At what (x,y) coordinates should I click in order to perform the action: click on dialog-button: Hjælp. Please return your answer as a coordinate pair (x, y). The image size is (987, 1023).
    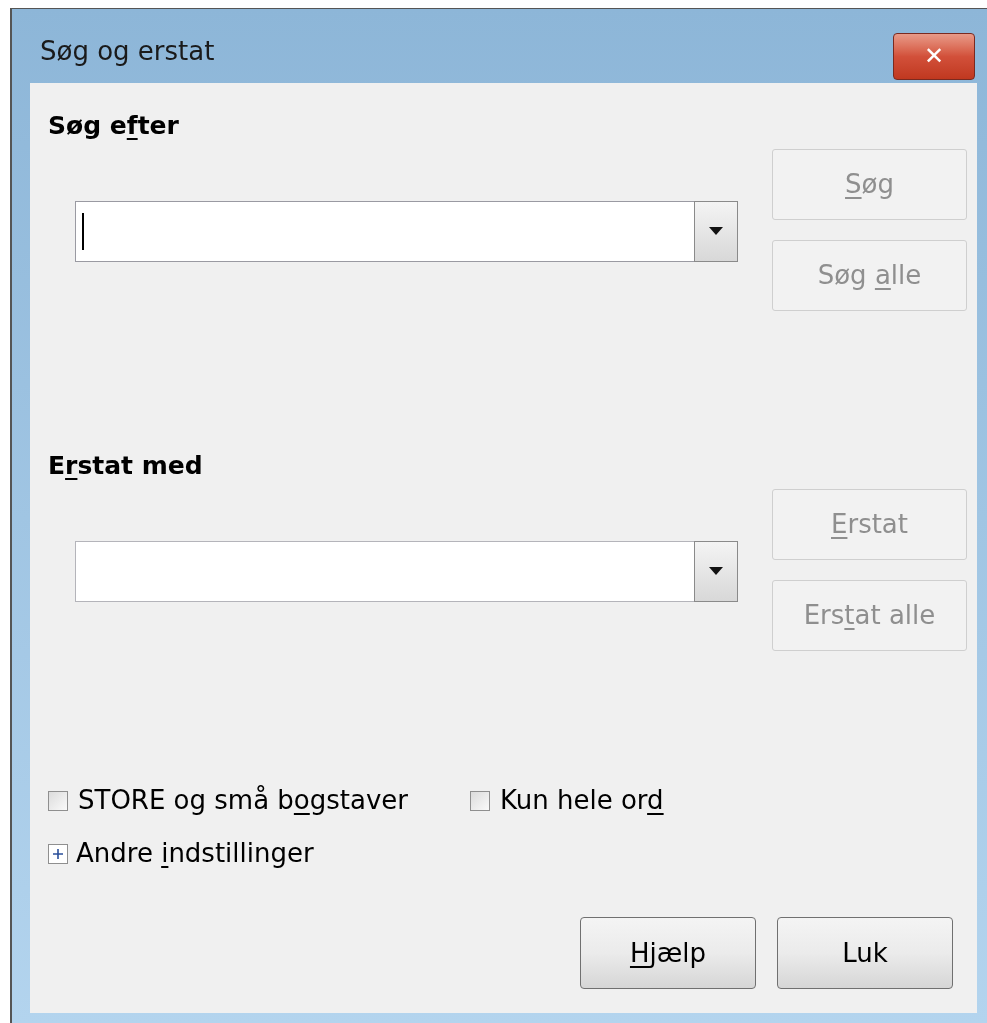
    Looking at the image, I should click on (668, 953).